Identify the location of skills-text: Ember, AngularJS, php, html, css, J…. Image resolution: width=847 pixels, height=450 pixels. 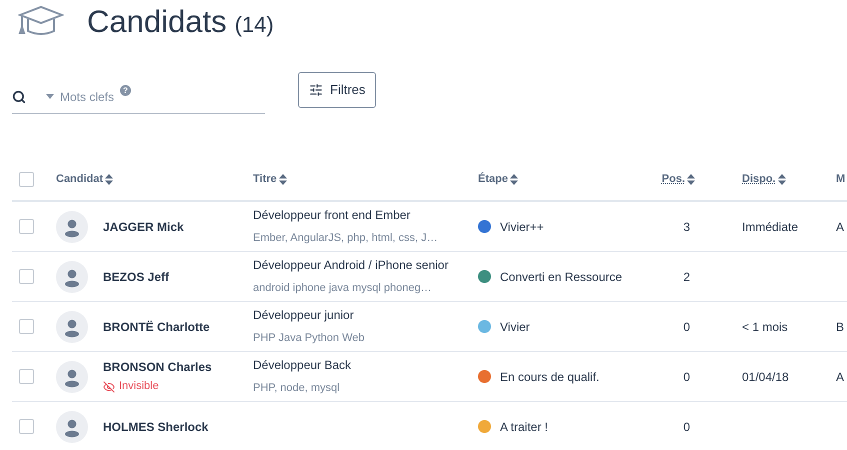
(346, 238).